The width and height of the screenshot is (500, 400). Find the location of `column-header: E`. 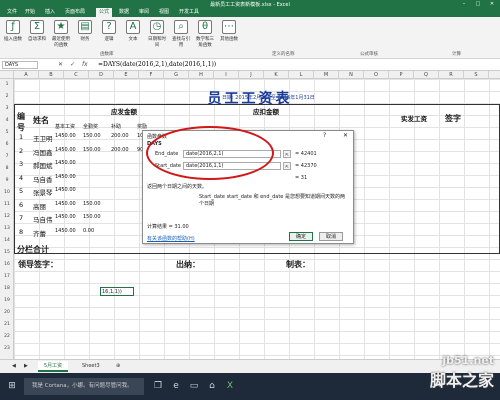

column-header: E is located at coordinates (126, 75).